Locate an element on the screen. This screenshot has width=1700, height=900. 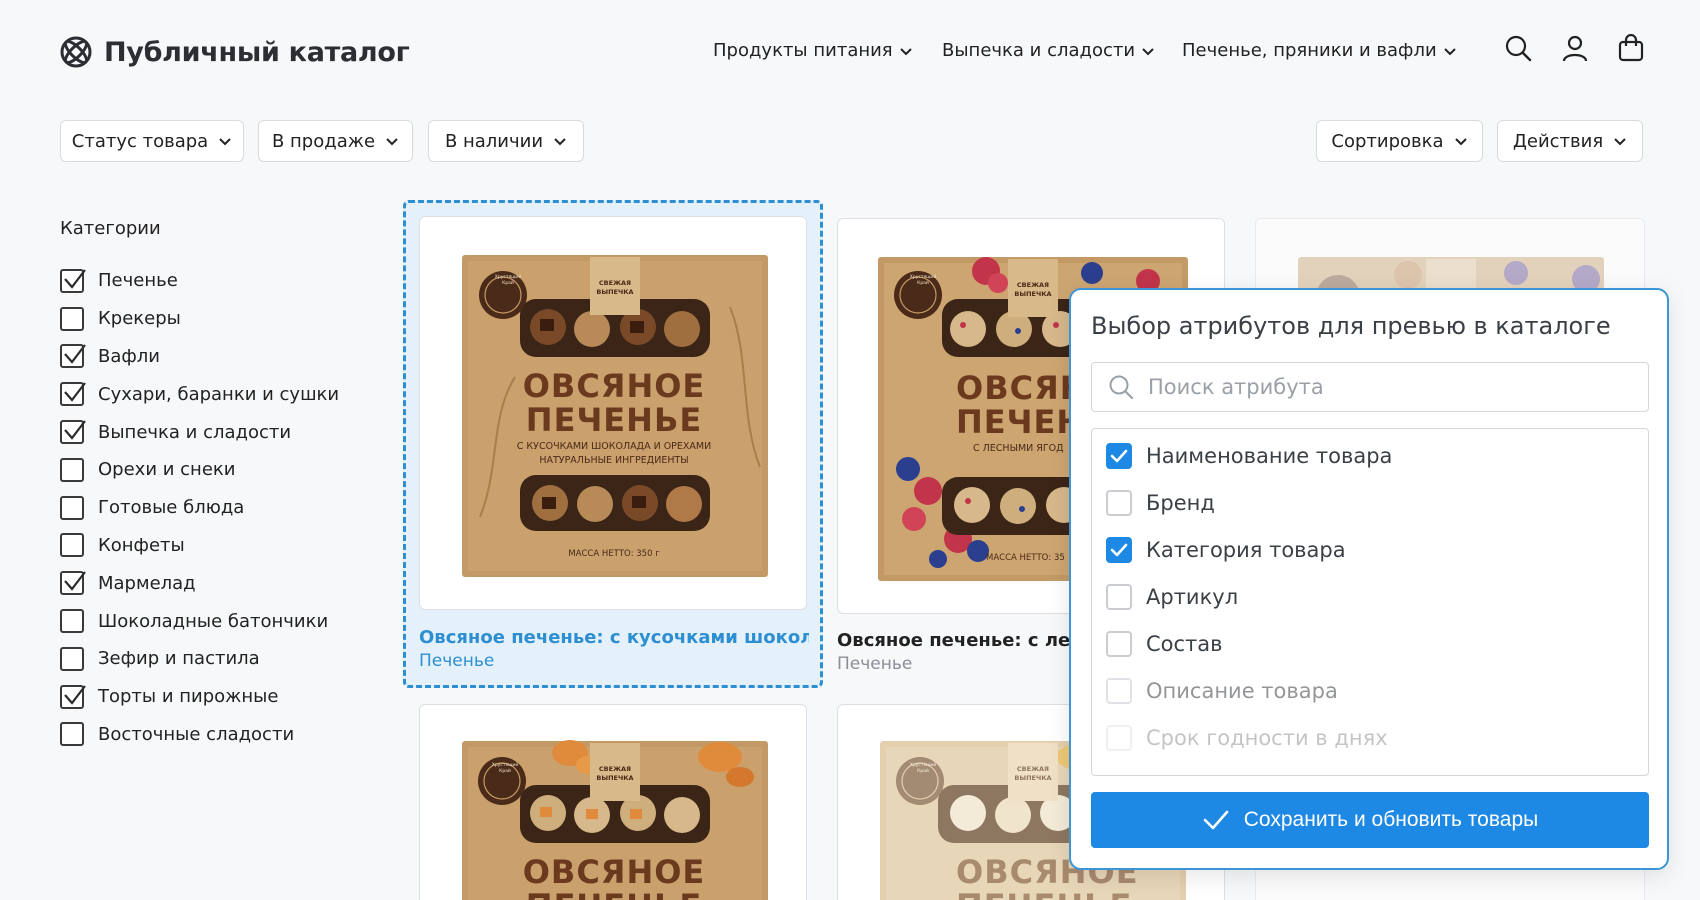
attribute-search is located at coordinates (1370, 387).